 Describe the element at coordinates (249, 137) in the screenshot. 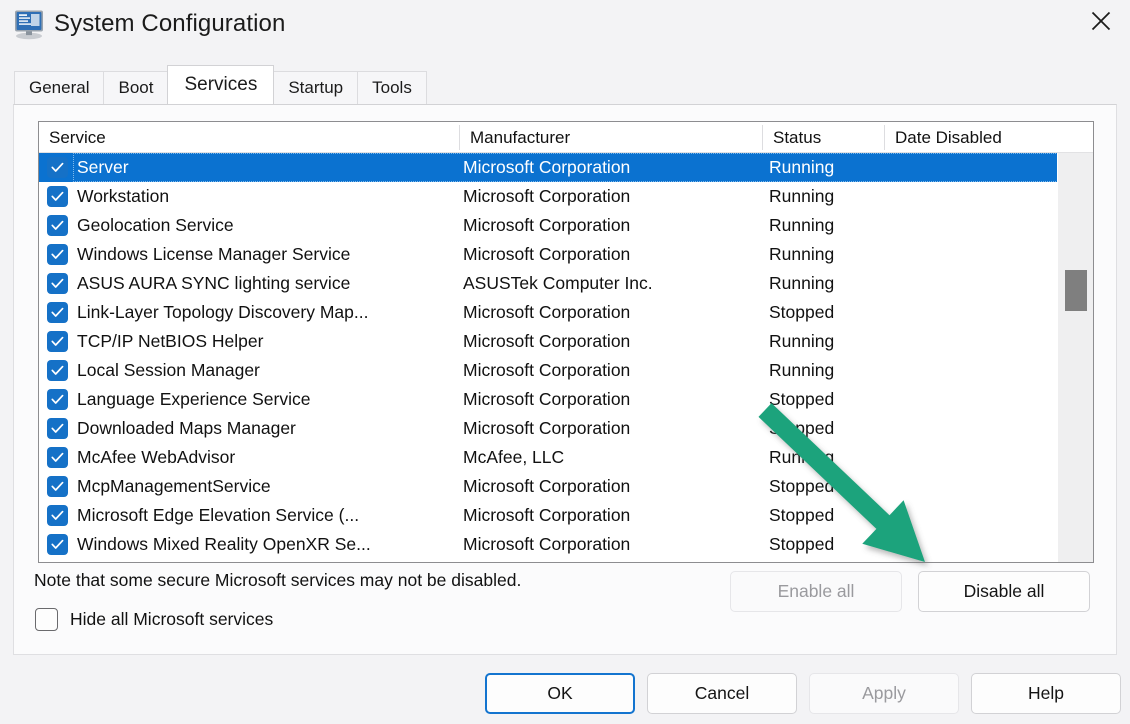

I see `column-header-service: Service` at that location.